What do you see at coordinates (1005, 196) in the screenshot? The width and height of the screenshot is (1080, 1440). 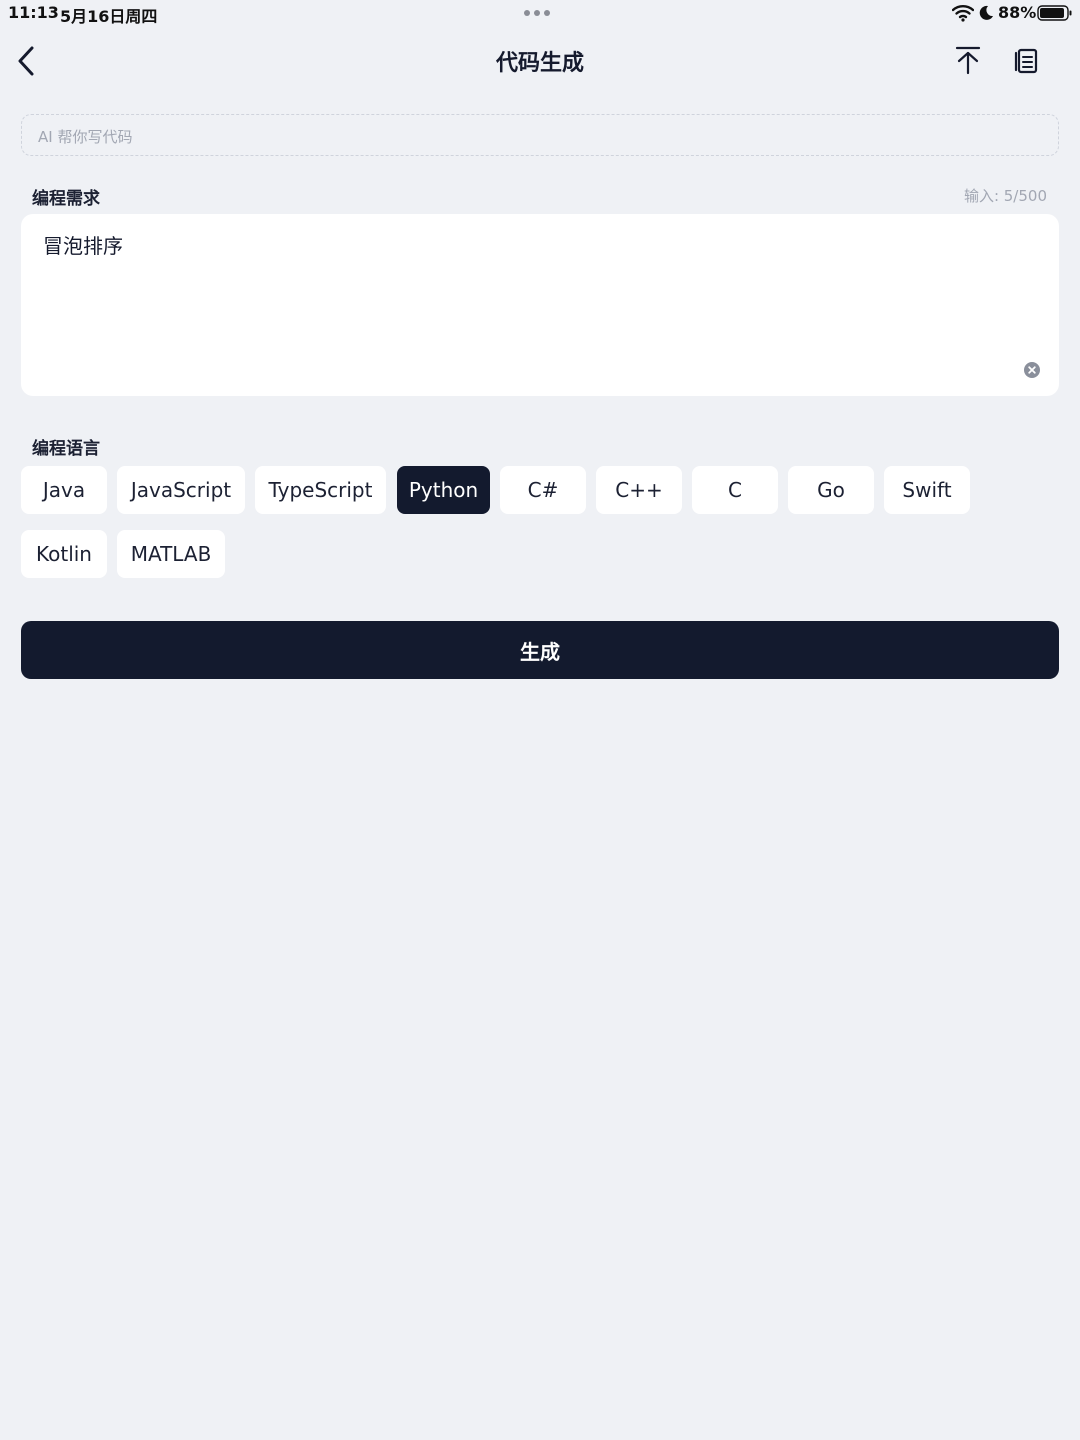 I see `char-count: 输入: 5/500` at bounding box center [1005, 196].